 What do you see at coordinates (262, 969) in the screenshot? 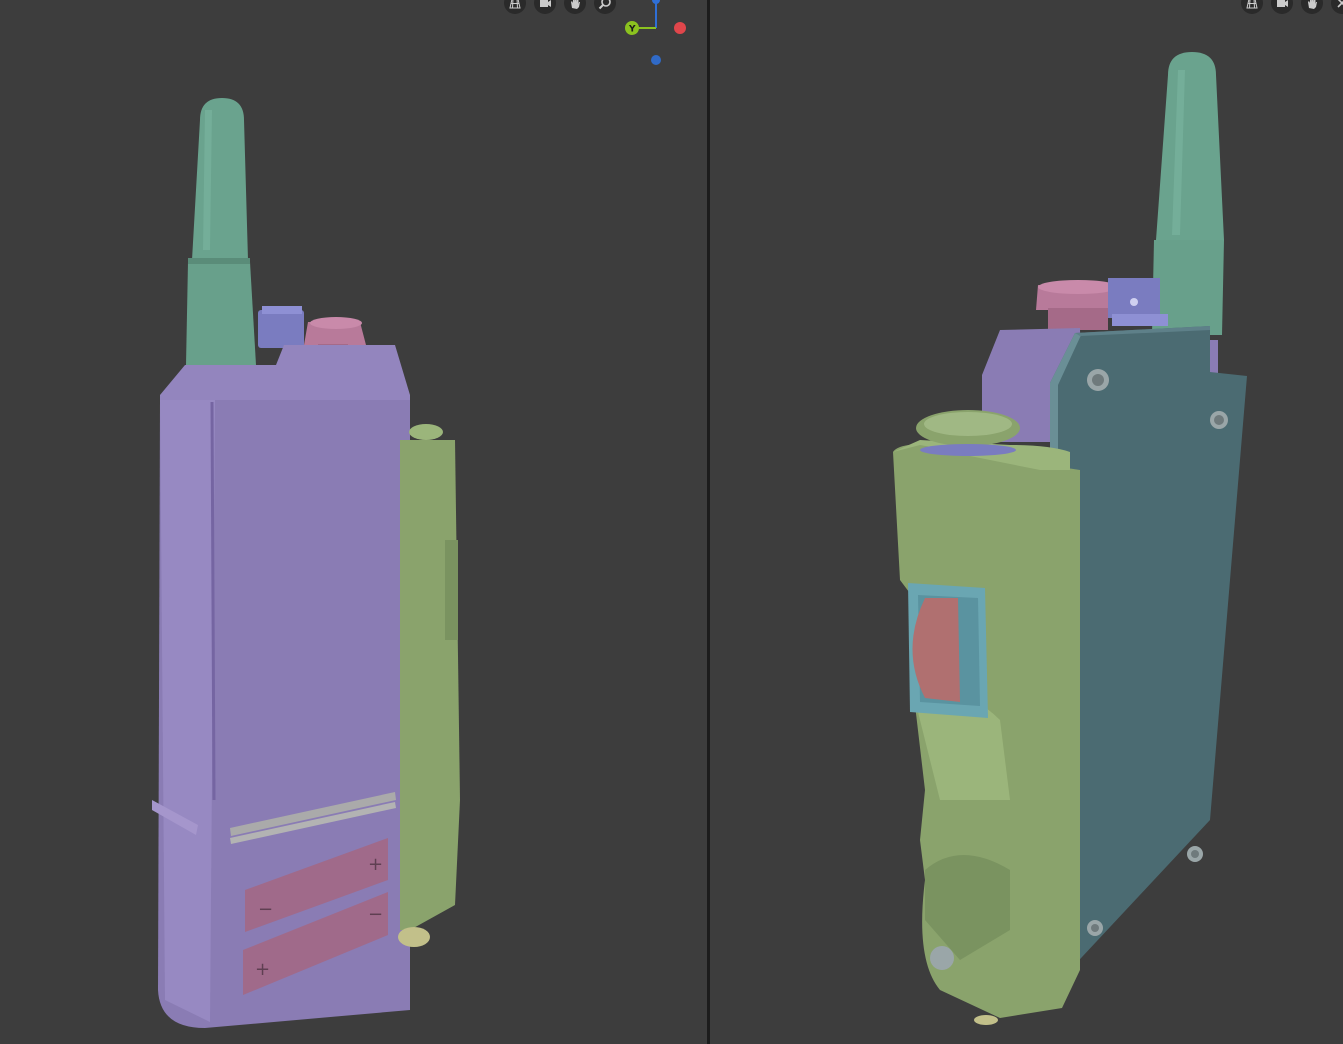
I see `battery-plus-bottom: +` at bounding box center [262, 969].